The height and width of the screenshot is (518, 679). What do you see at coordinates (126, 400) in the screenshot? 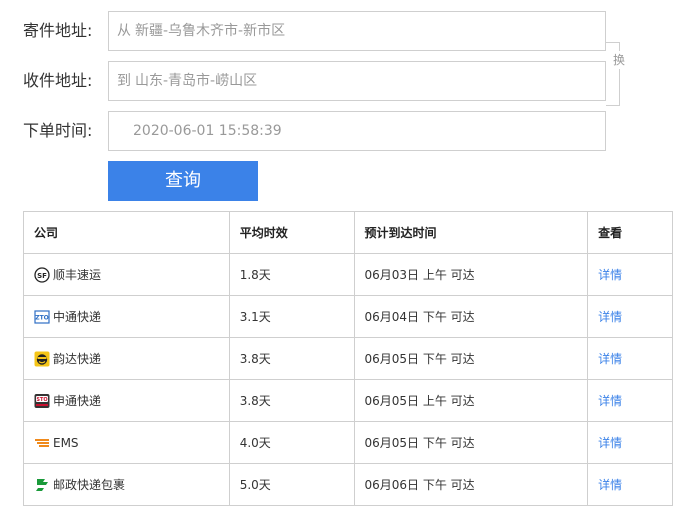
I see `company-cell: STO 申通快递` at bounding box center [126, 400].